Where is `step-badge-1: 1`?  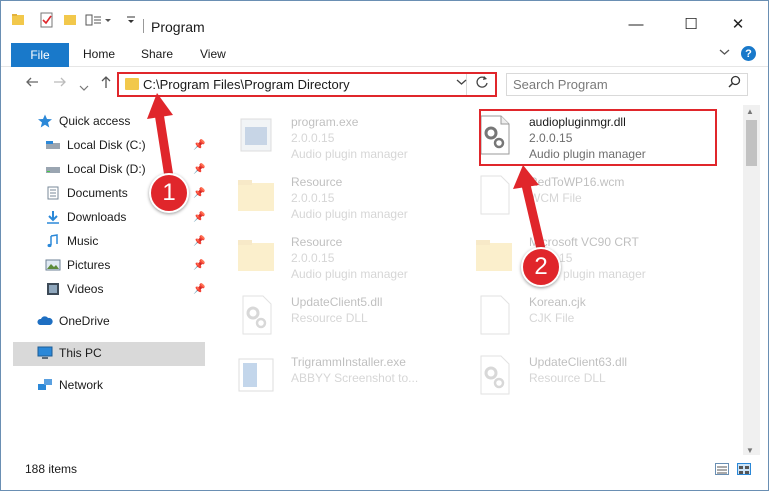 step-badge-1: 1 is located at coordinates (169, 193).